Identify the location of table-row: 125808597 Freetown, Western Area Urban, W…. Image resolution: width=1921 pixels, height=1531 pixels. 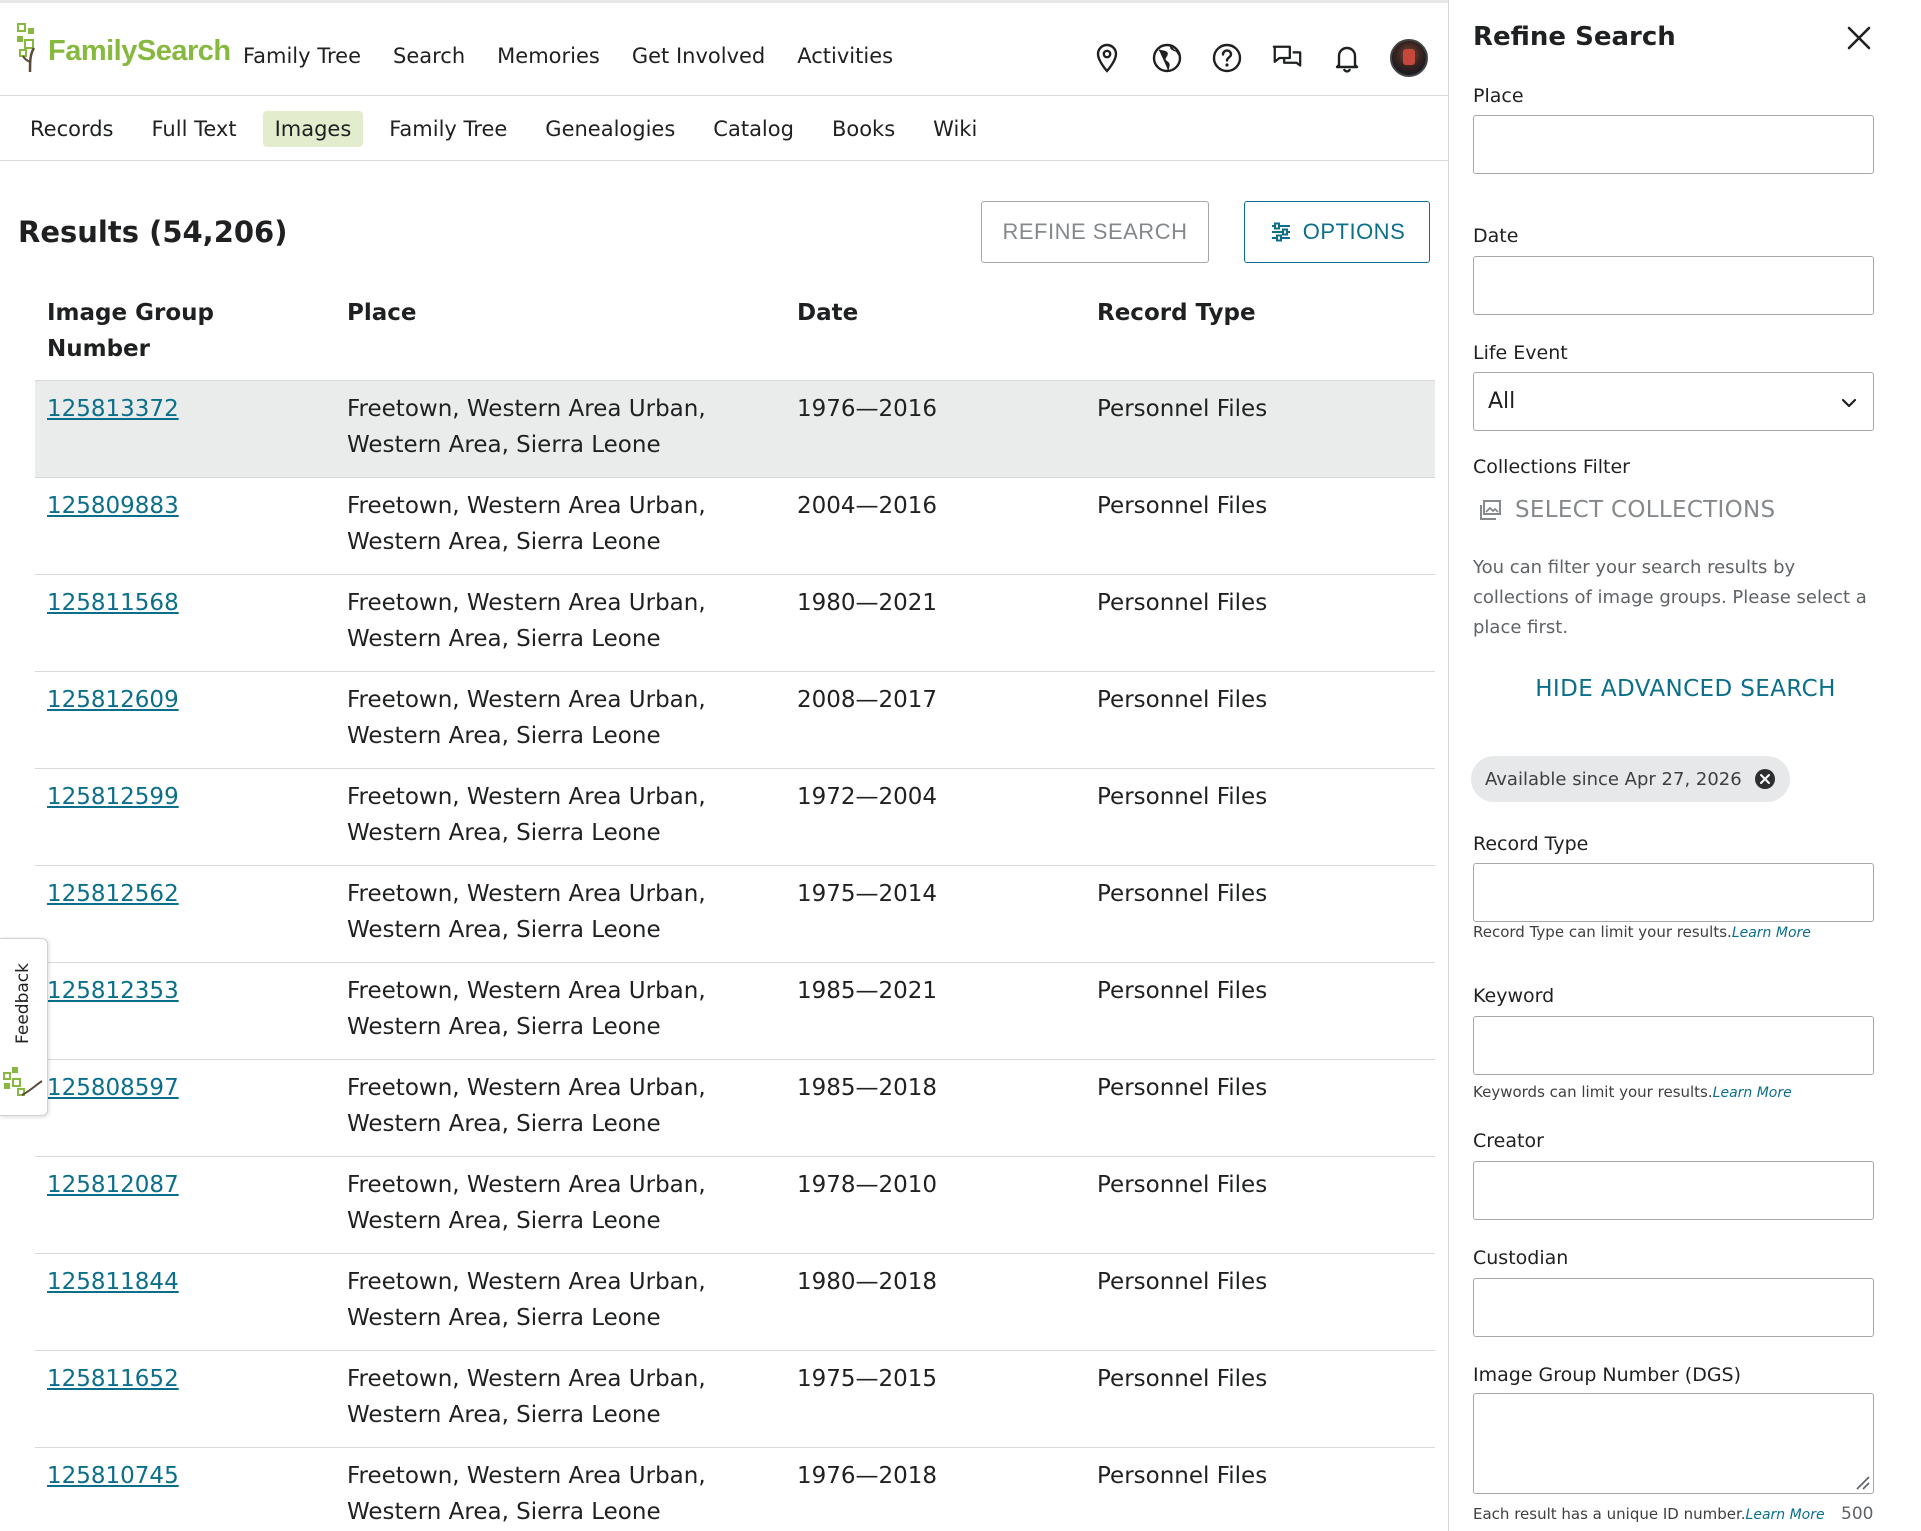
(735, 1108).